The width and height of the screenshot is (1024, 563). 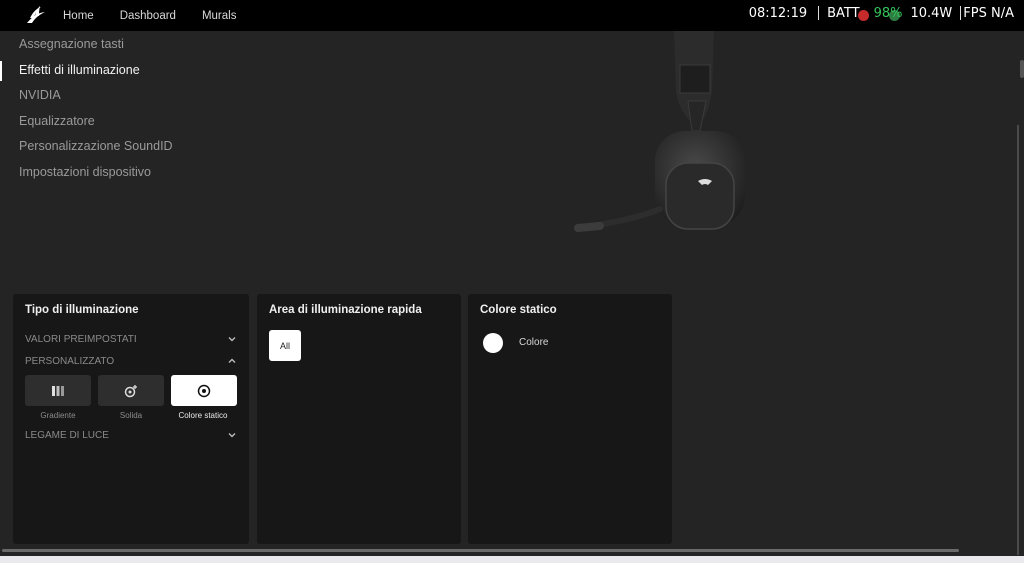 I want to click on menu-item-soundid: Personalizzazione SoundID, so click(x=86, y=147).